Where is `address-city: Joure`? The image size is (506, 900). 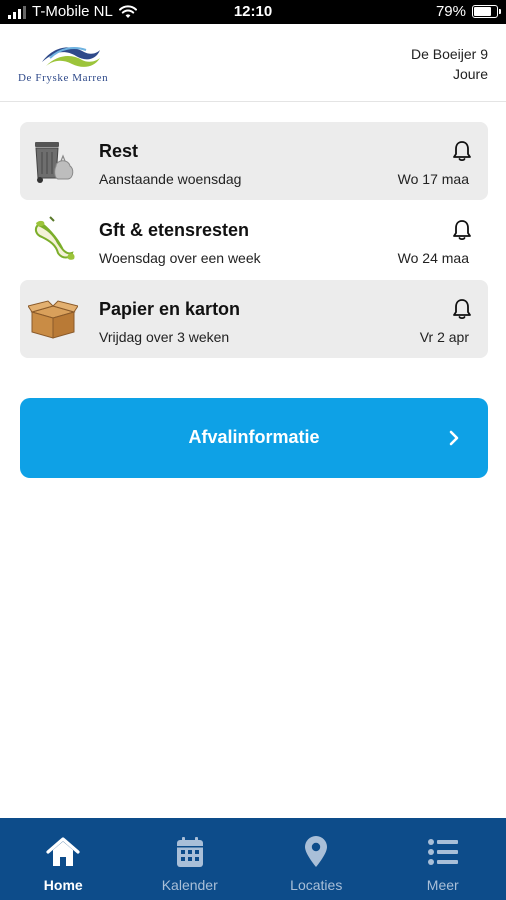 address-city: Joure is located at coordinates (470, 74).